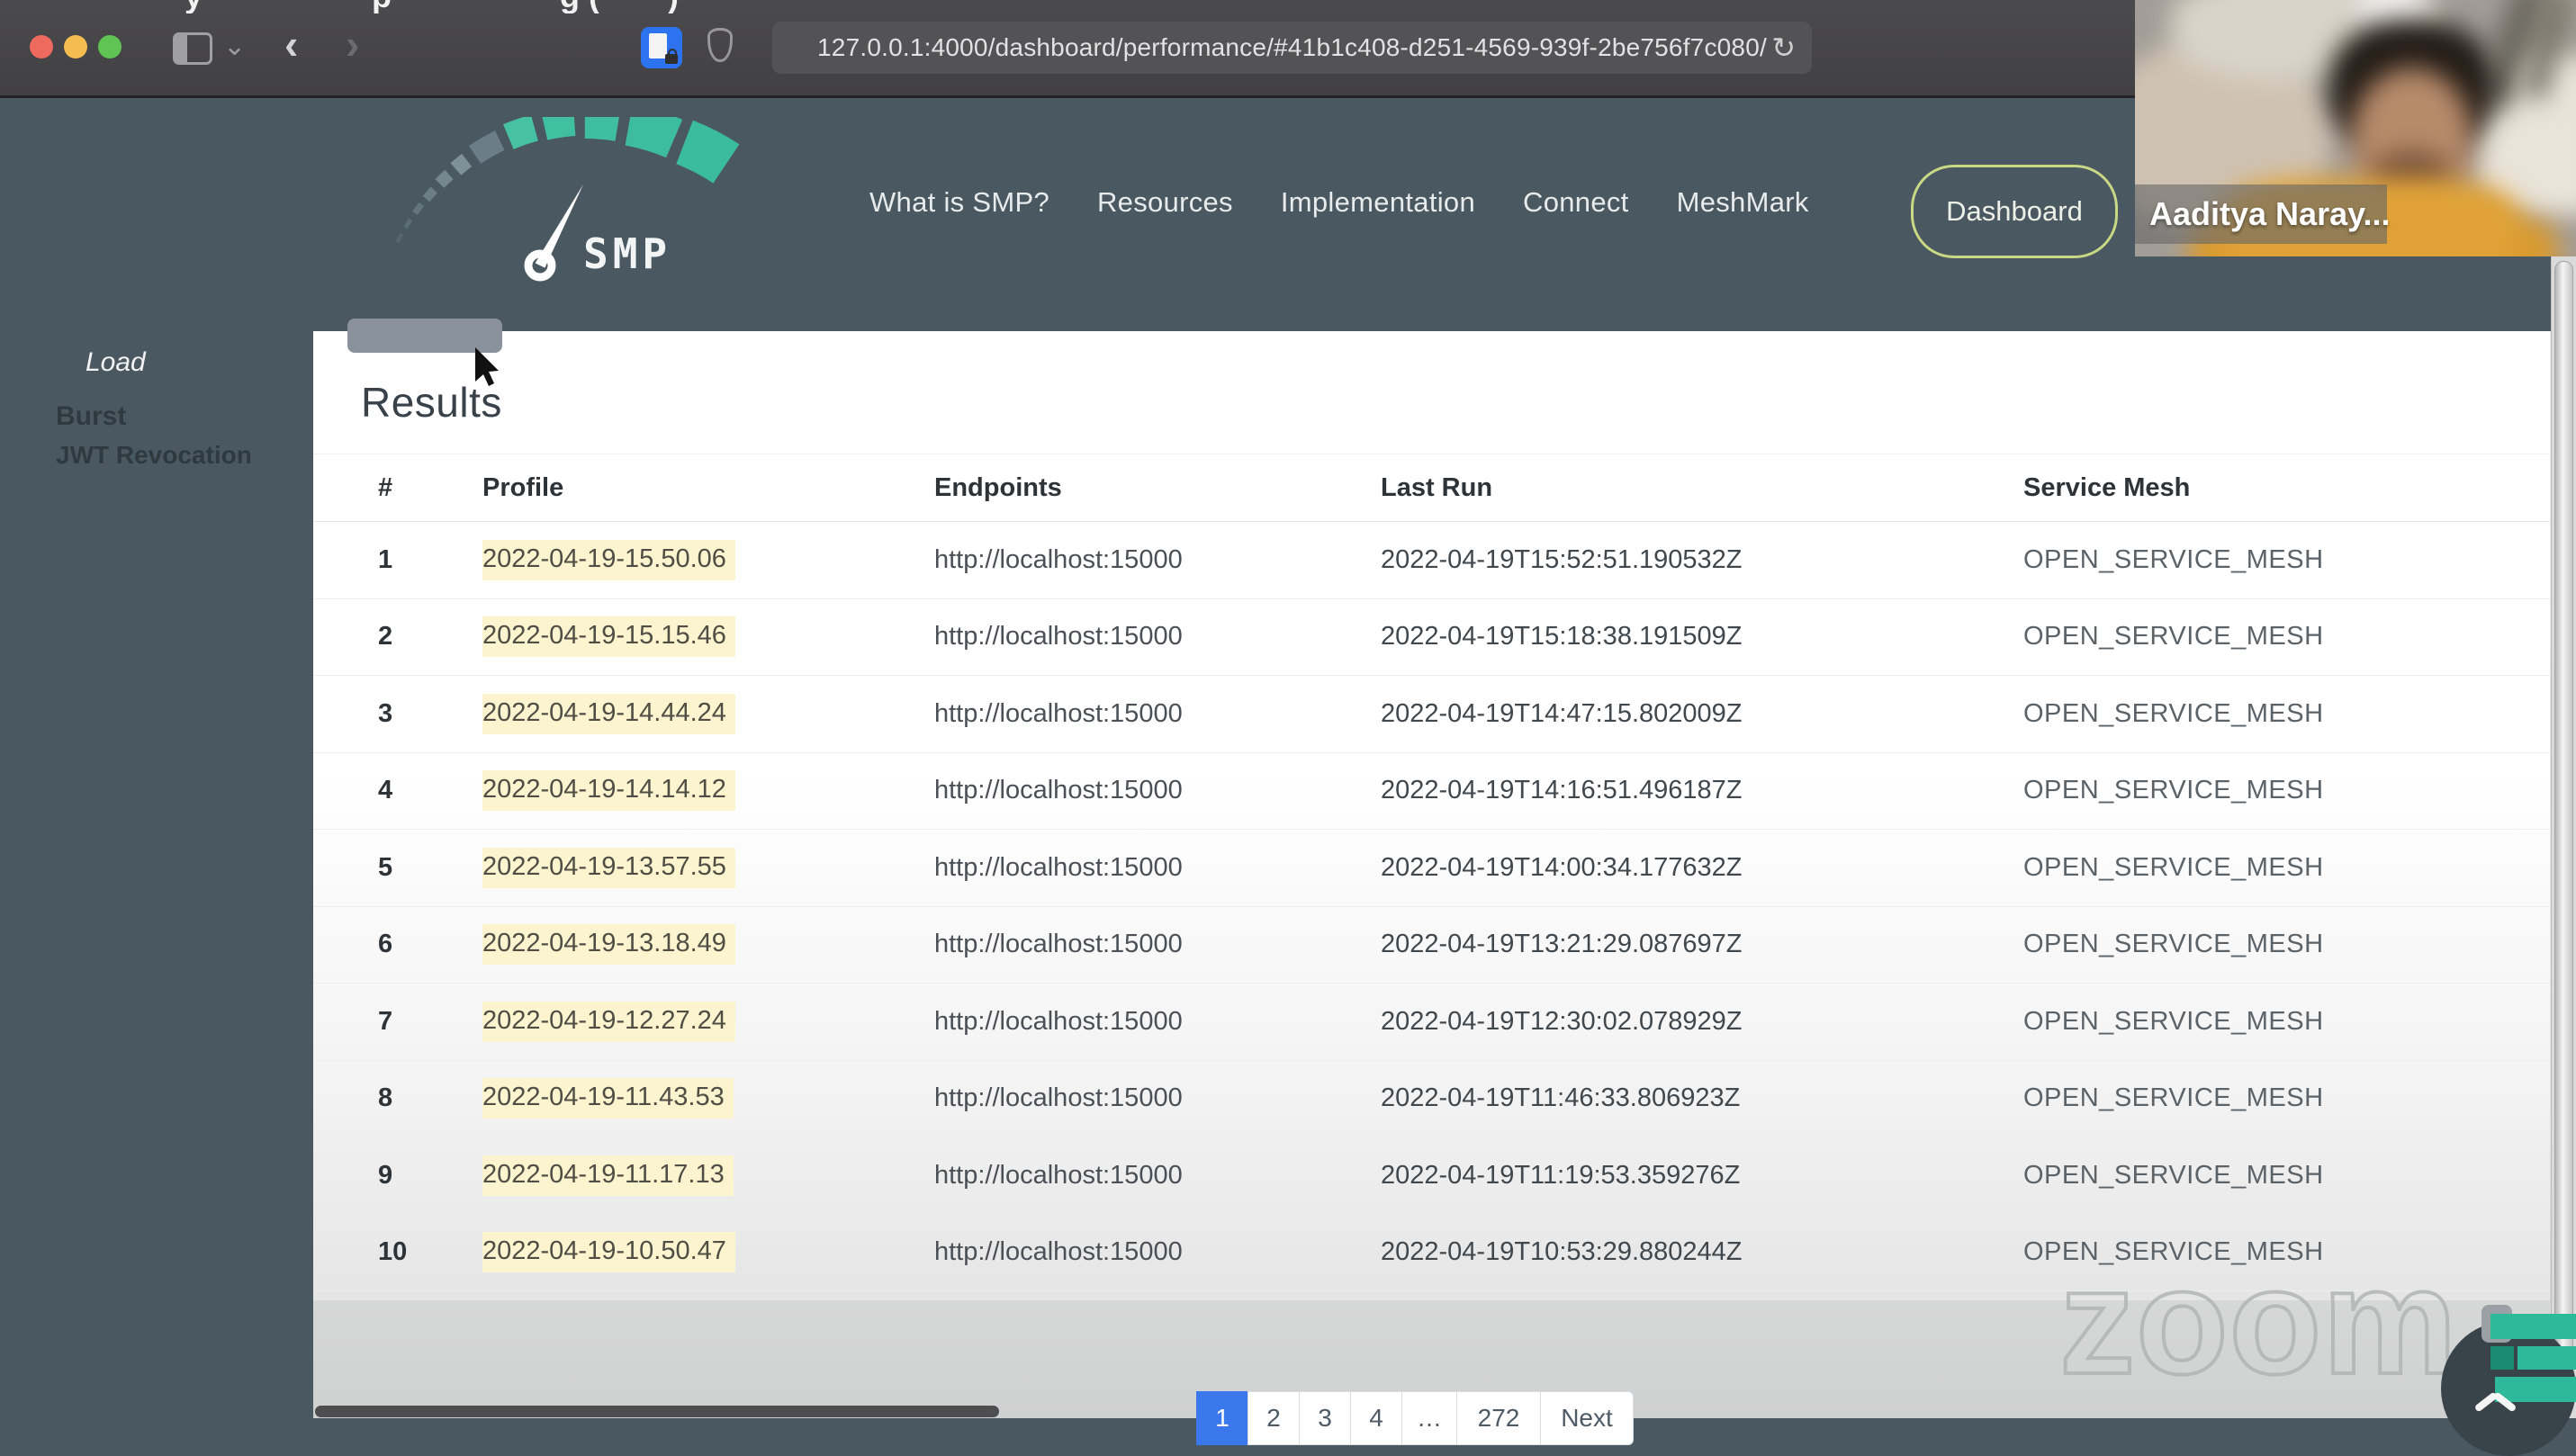 The width and height of the screenshot is (2576, 1456). I want to click on title-fragment: p, so click(382, 7).